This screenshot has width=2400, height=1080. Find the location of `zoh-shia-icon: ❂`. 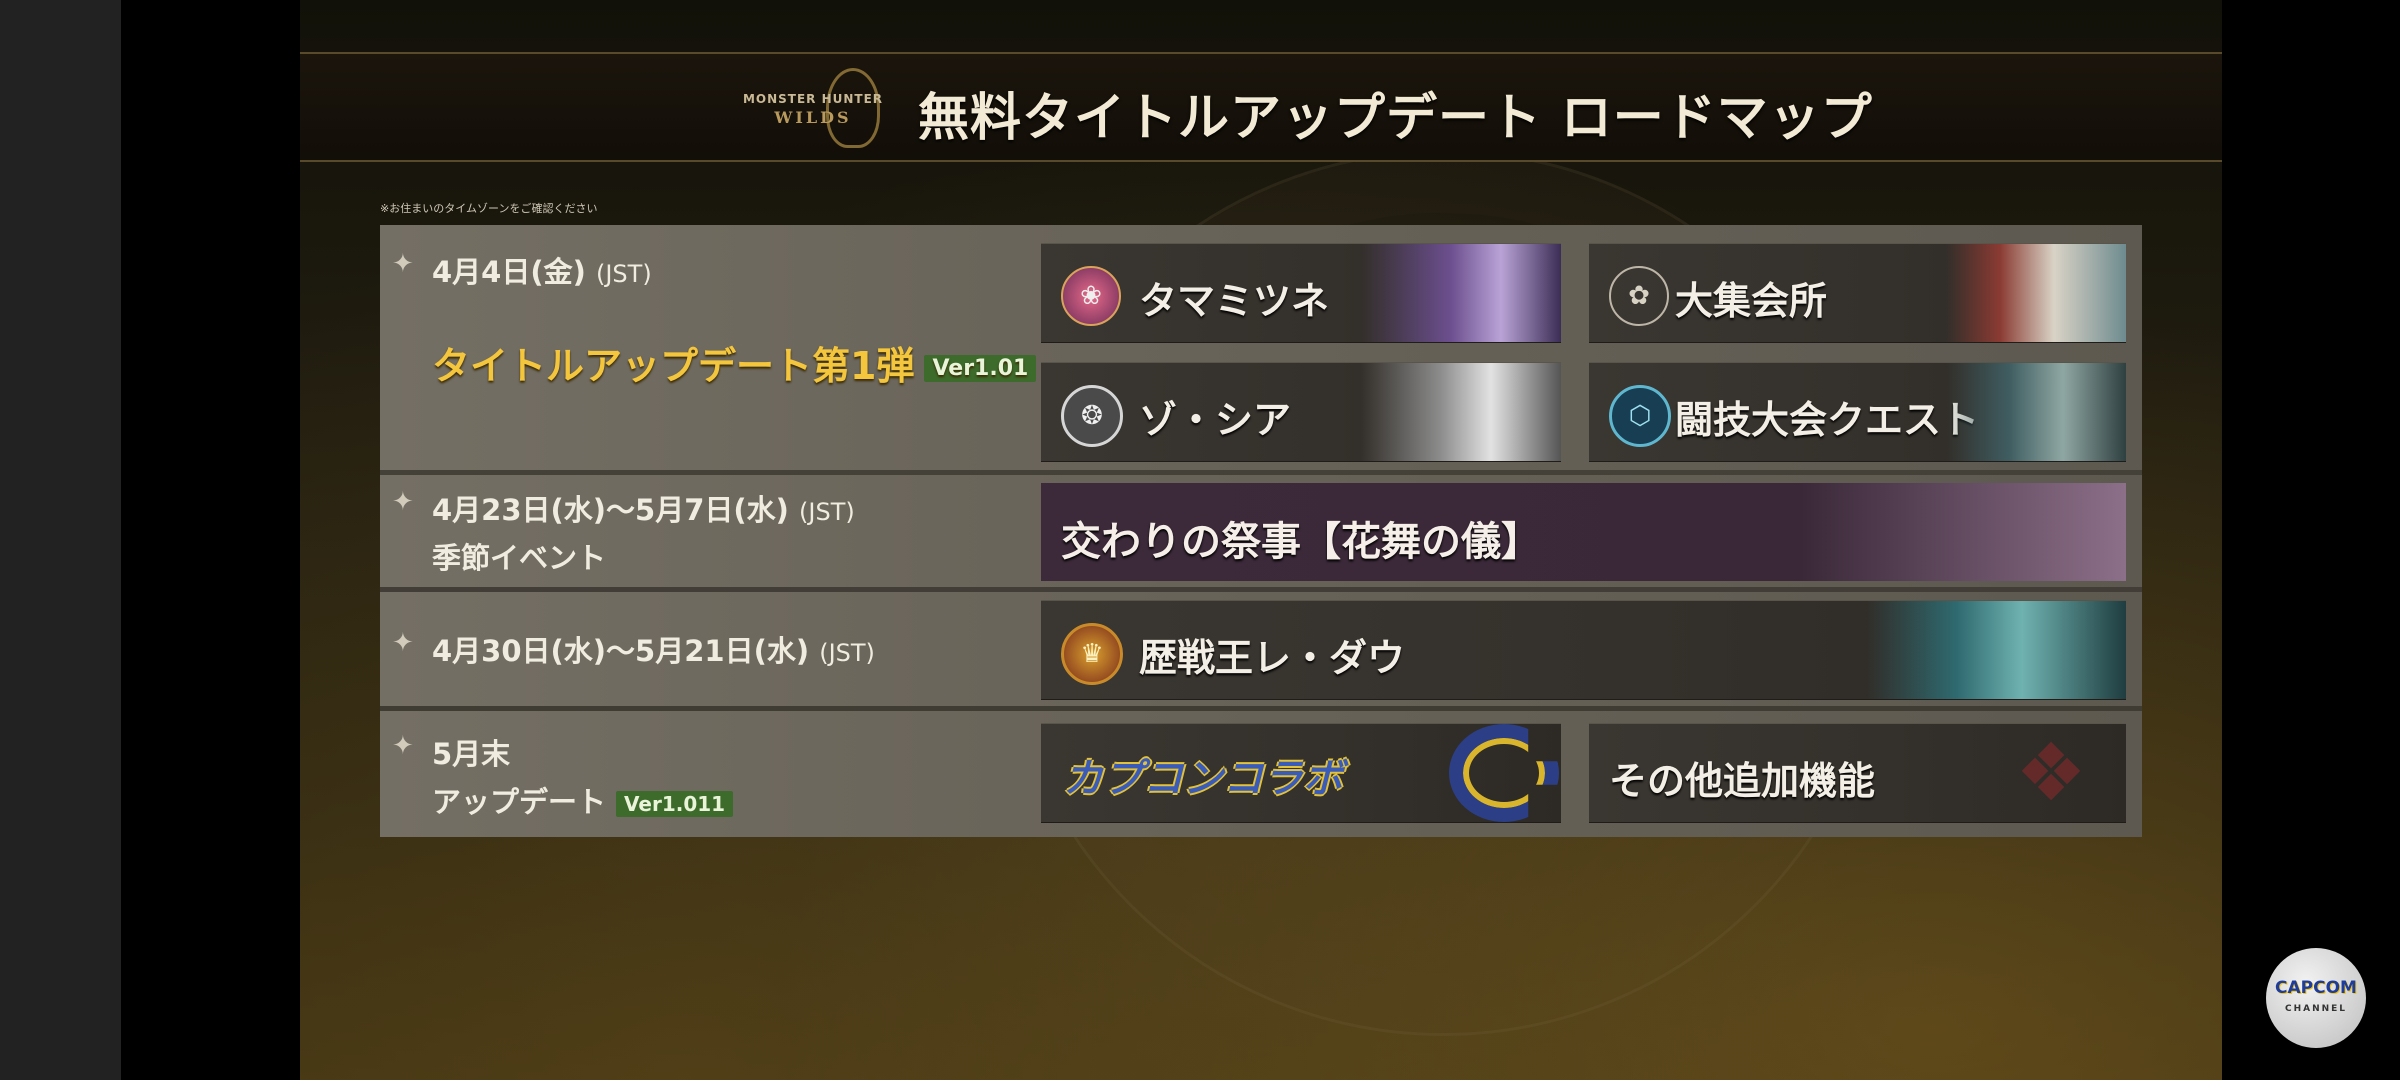

zoh-shia-icon: ❂ is located at coordinates (1092, 416).